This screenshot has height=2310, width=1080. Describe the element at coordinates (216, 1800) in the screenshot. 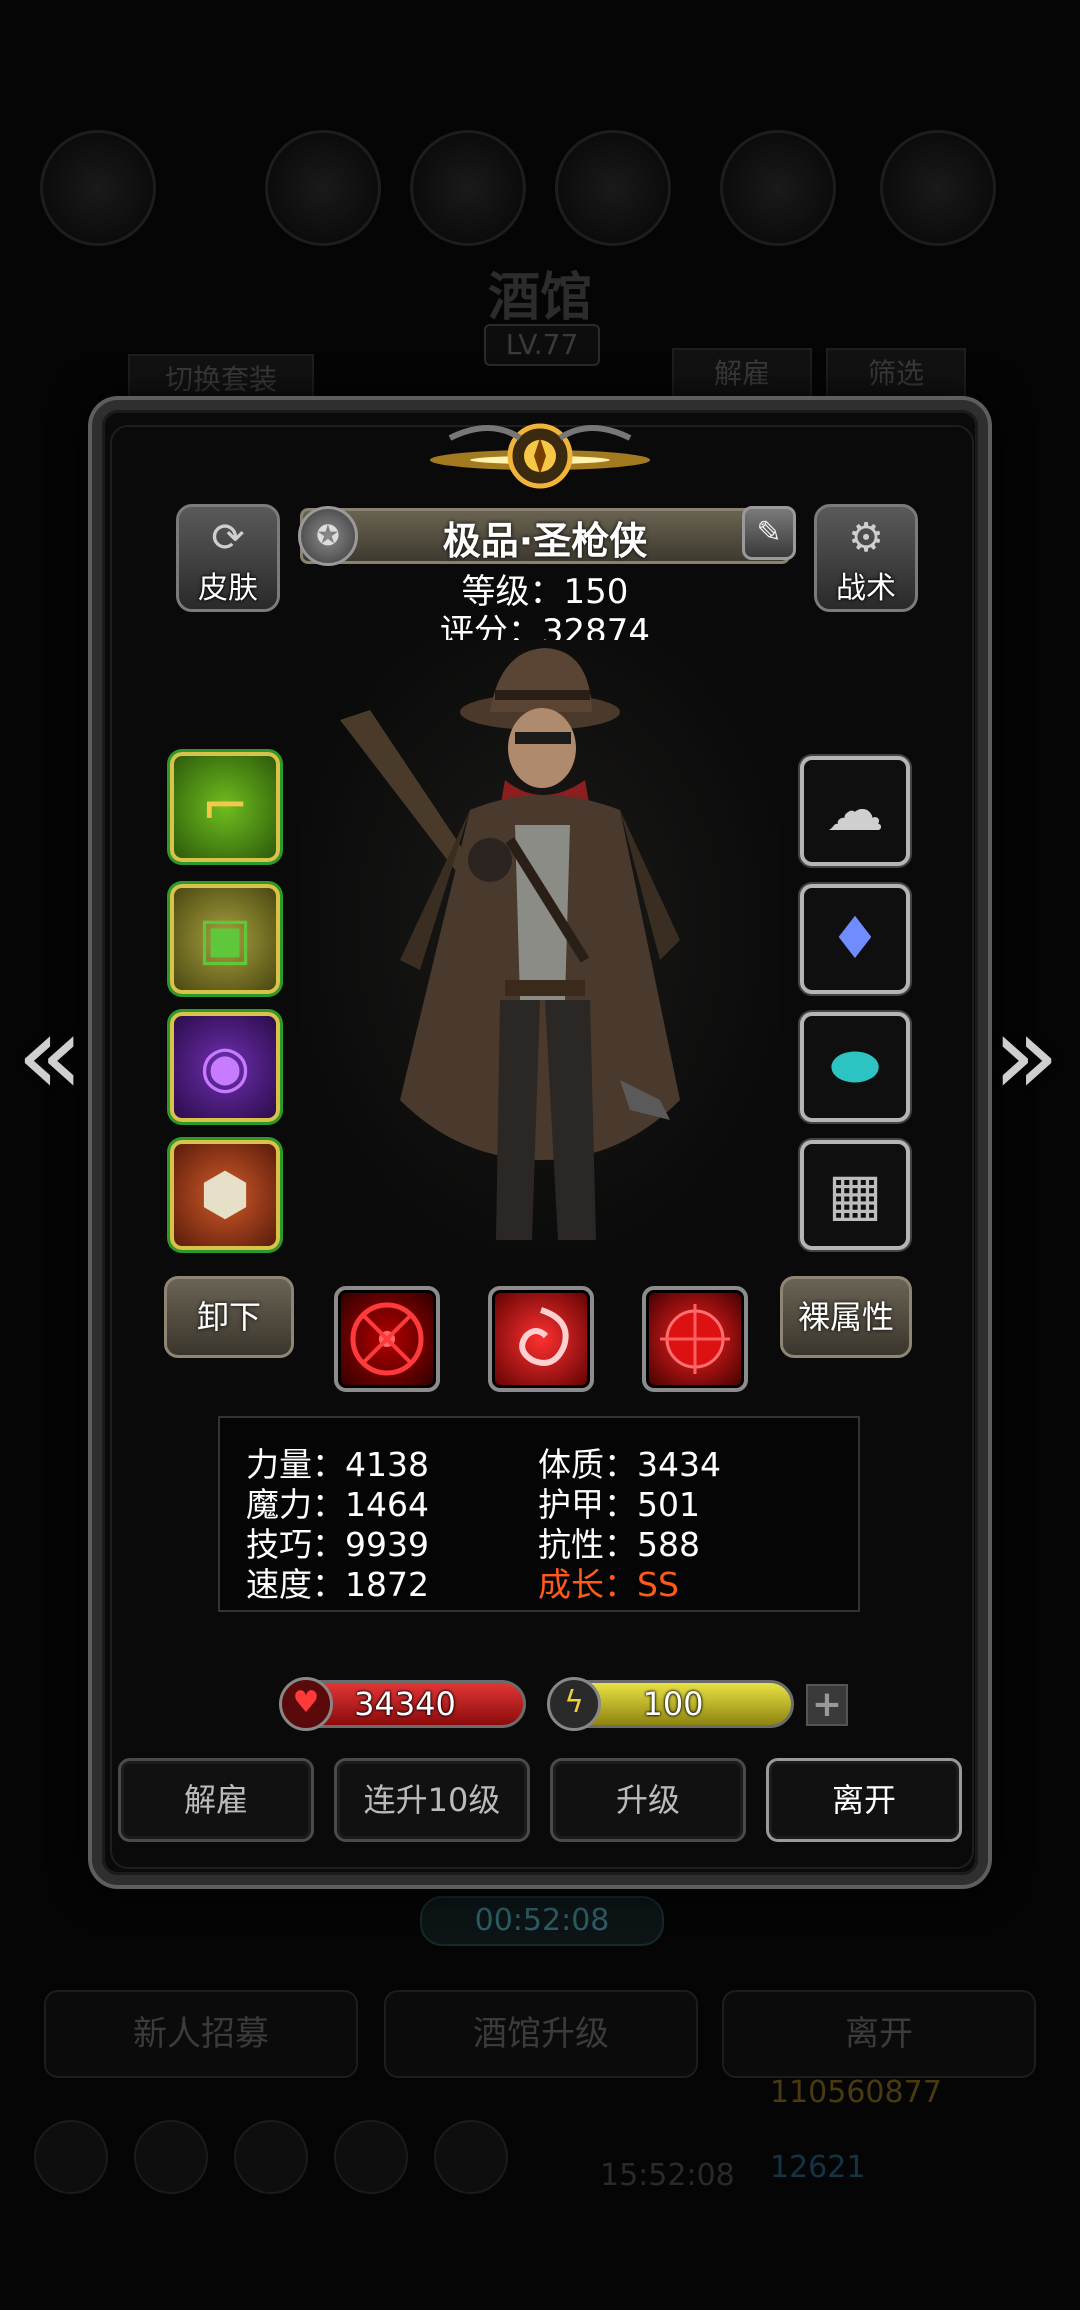

I see `dismiss-button: 解雇` at that location.